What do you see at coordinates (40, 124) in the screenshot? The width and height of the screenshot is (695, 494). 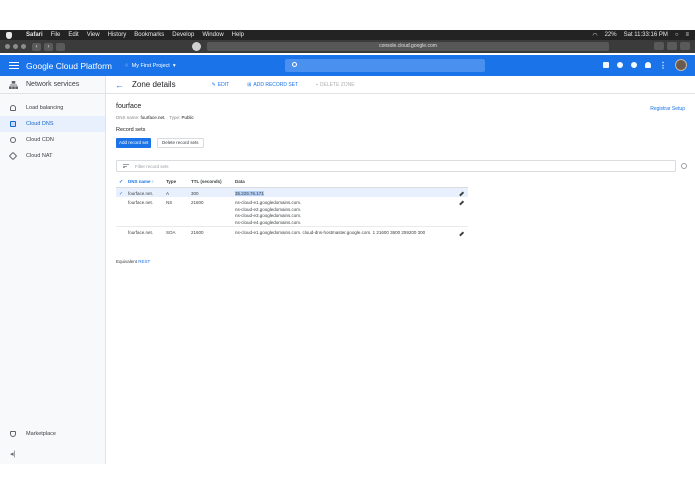 I see `sidebar-item-label: Cloud DNS` at bounding box center [40, 124].